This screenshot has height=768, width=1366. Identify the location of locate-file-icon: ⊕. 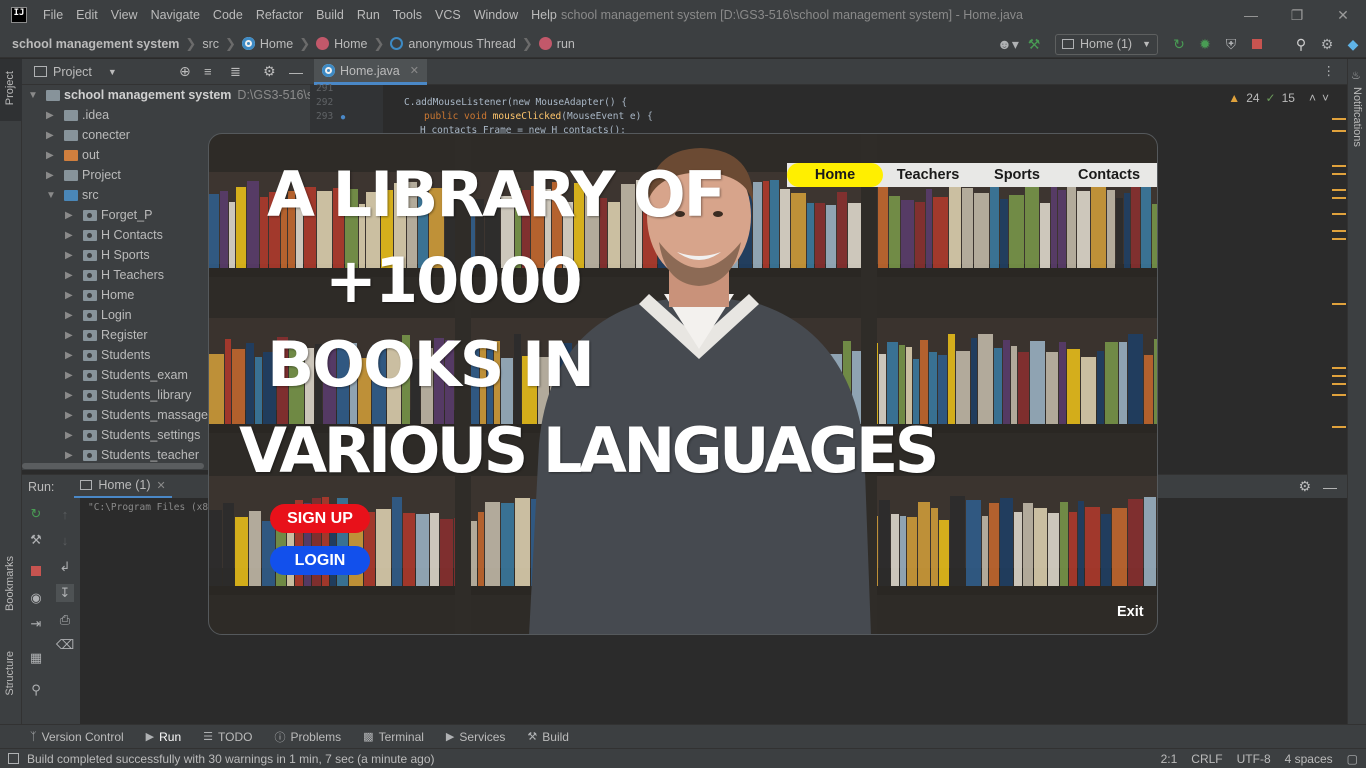
(185, 71).